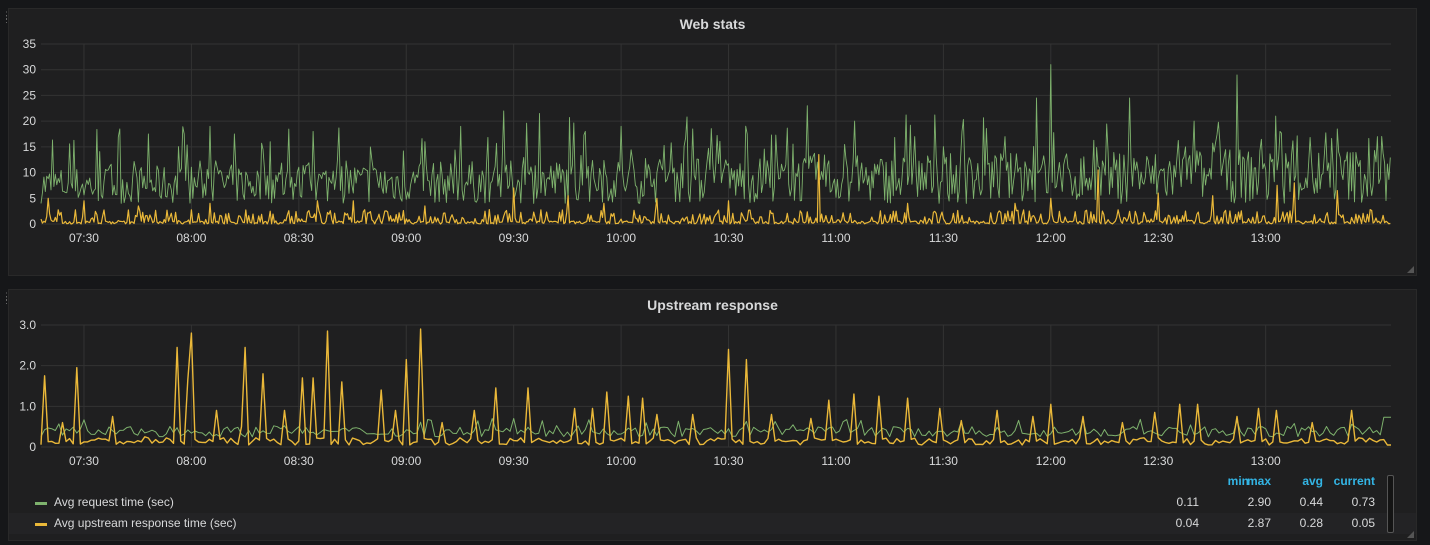  I want to click on legend-header-current: current, so click(1350, 482).